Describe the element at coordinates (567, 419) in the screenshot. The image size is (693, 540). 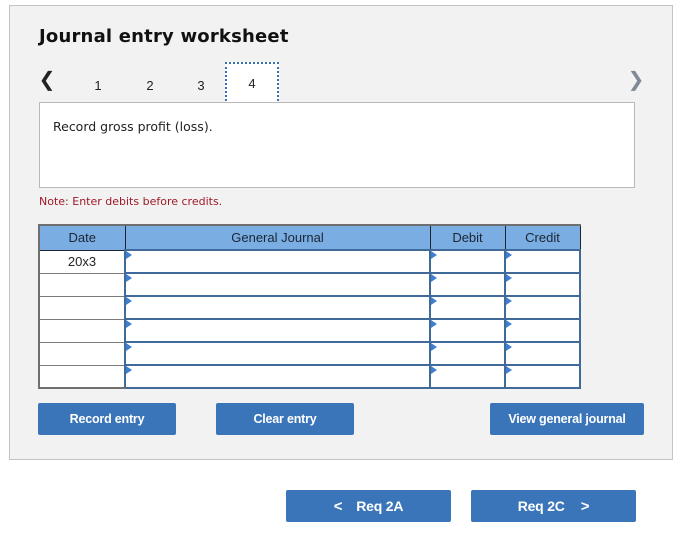
I see `view-general-journal-button: View general journal` at that location.